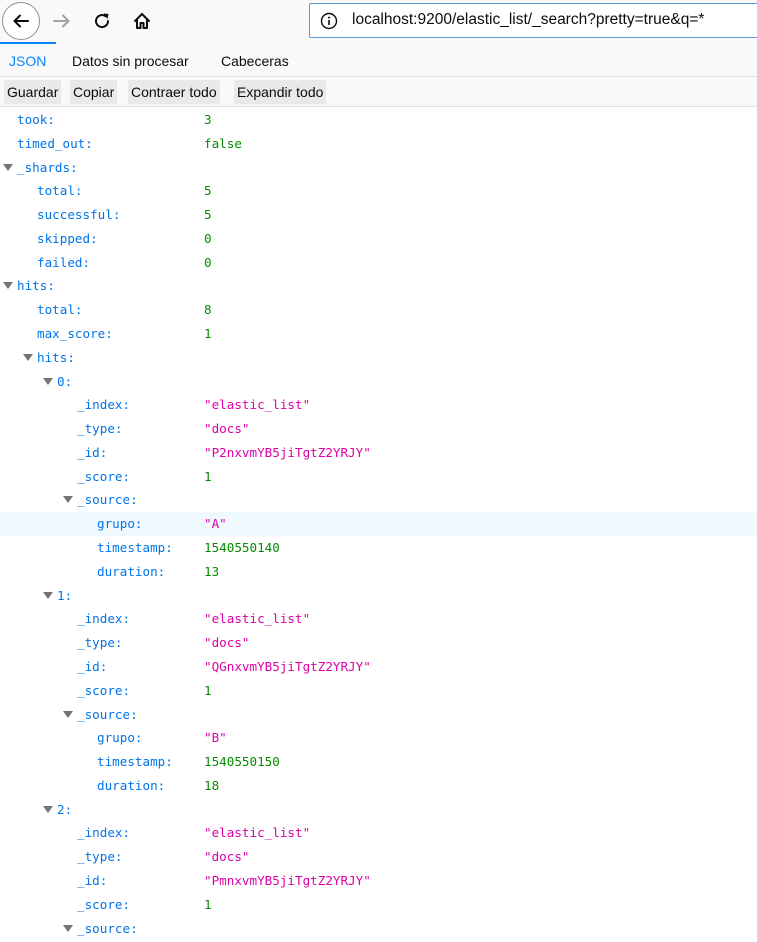 The height and width of the screenshot is (942, 757). I want to click on tree-value: false, so click(223, 143).